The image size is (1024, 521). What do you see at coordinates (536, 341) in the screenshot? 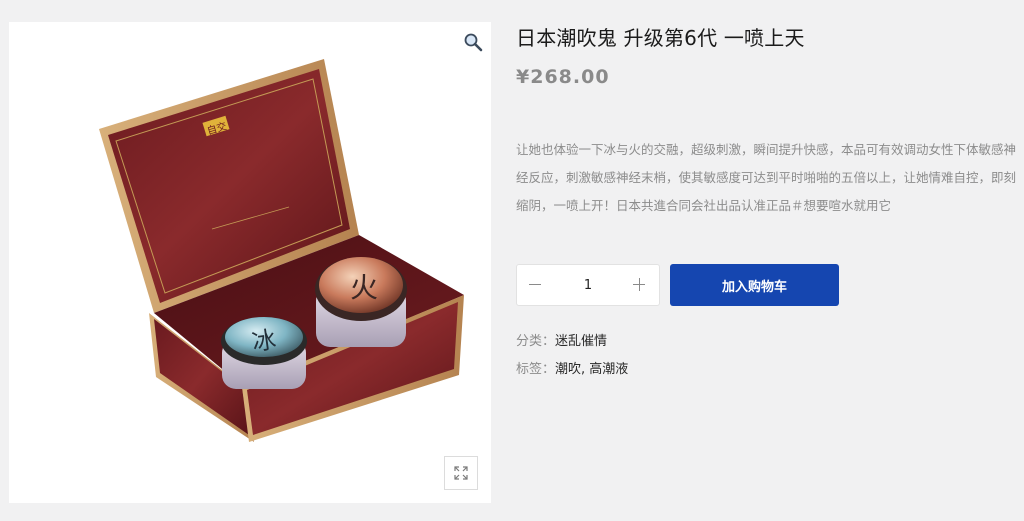
I see `category-label: 分类：` at bounding box center [536, 341].